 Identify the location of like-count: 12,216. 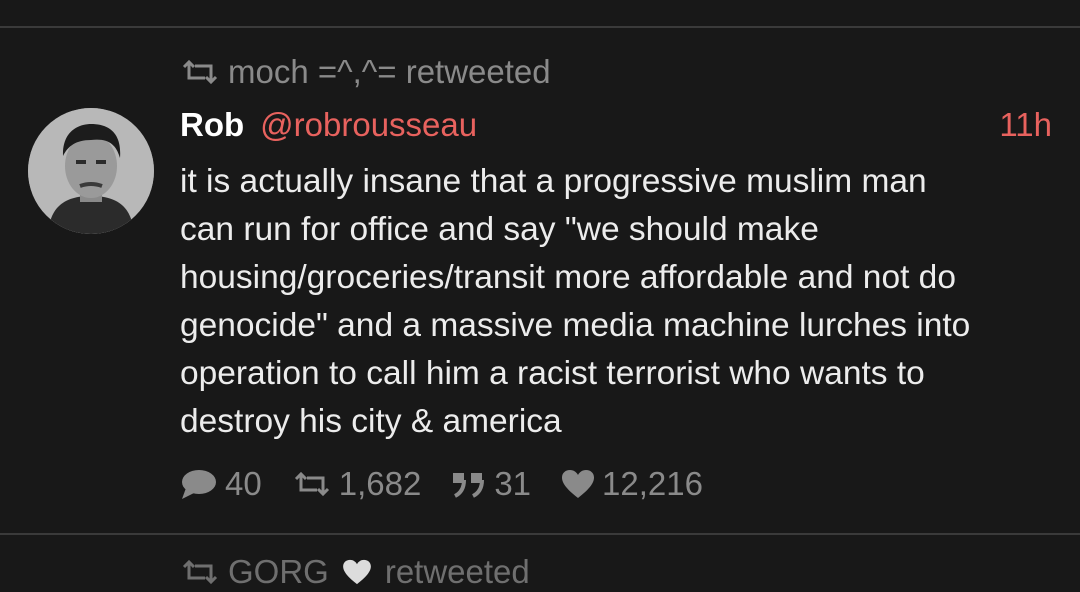
(652, 483).